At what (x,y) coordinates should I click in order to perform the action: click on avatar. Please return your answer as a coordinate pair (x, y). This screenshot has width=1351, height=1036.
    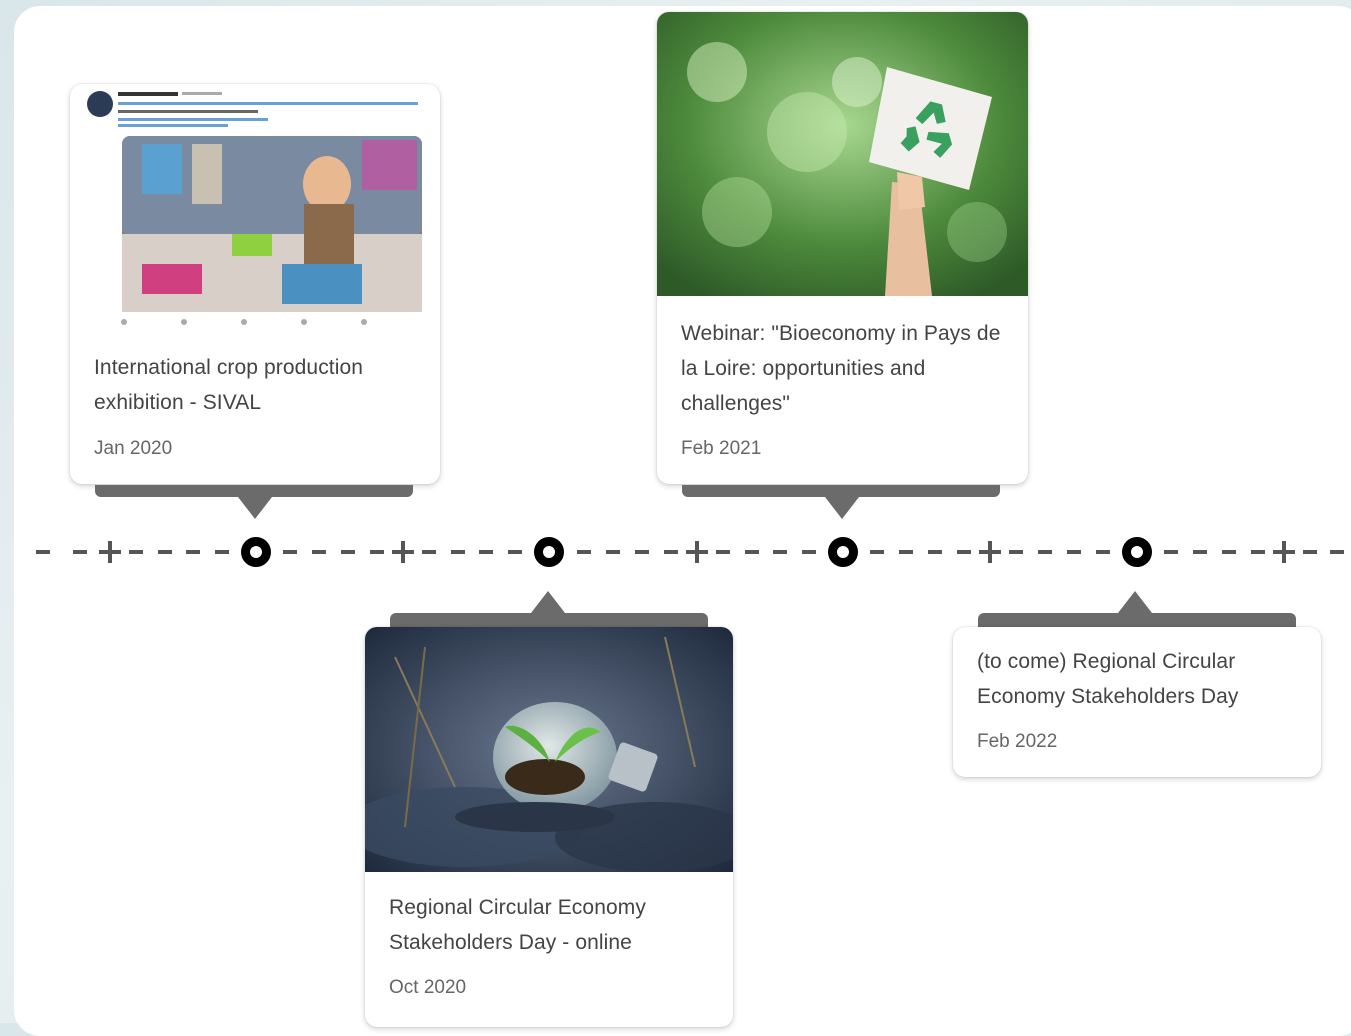
    Looking at the image, I should click on (100, 104).